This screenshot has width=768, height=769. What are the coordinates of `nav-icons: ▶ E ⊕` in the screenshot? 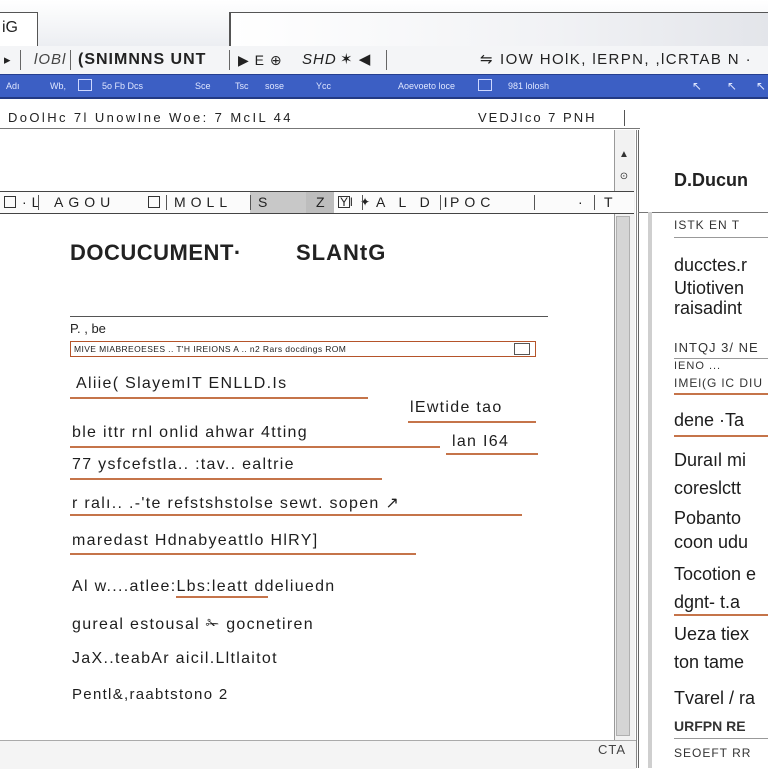 It's located at (260, 60).